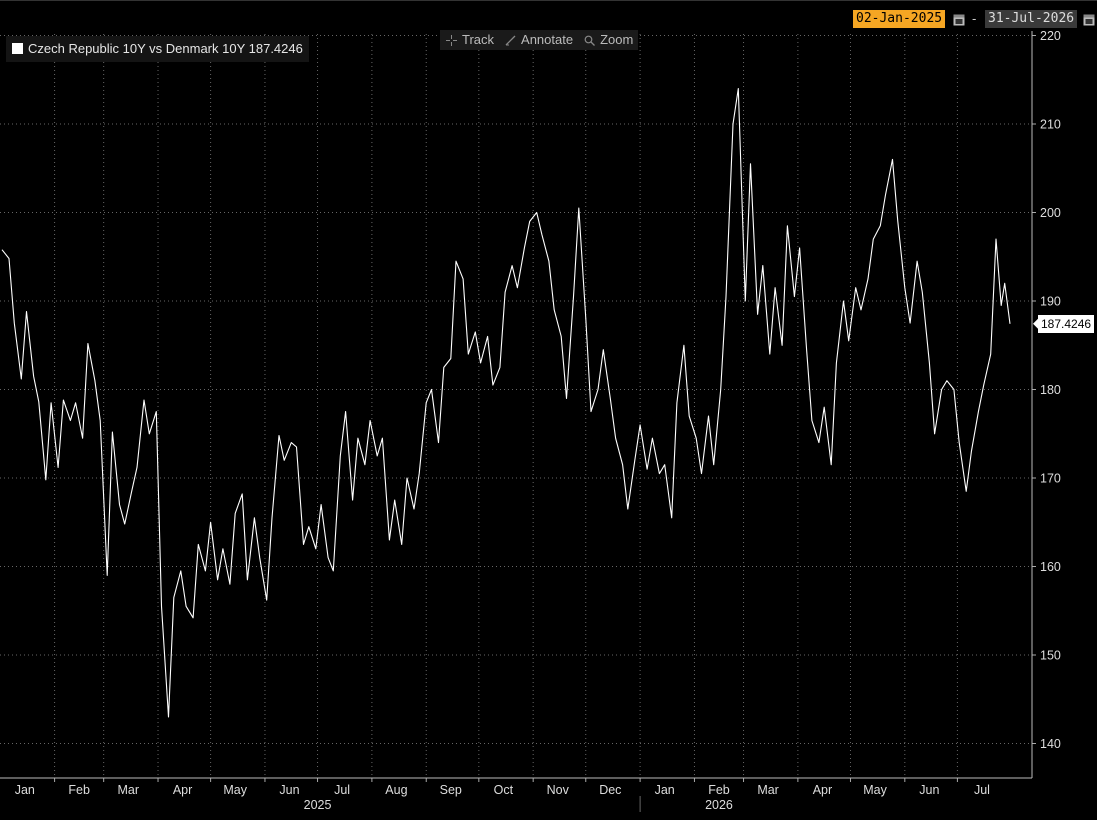  I want to click on crosshair-icon, so click(451, 40).